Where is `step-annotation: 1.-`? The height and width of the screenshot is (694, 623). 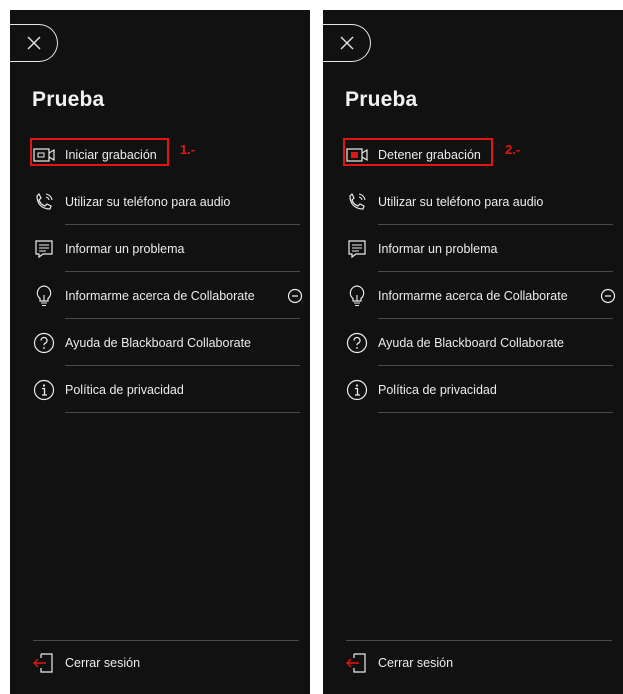 step-annotation: 1.- is located at coordinates (188, 149).